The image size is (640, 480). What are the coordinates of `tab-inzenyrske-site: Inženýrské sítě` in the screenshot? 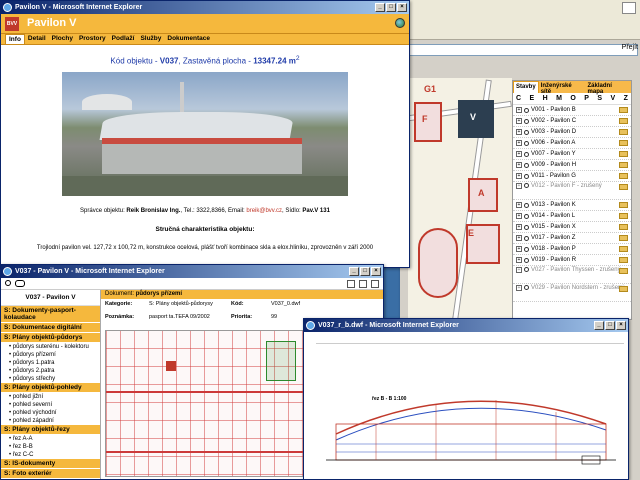 It's located at (562, 88).